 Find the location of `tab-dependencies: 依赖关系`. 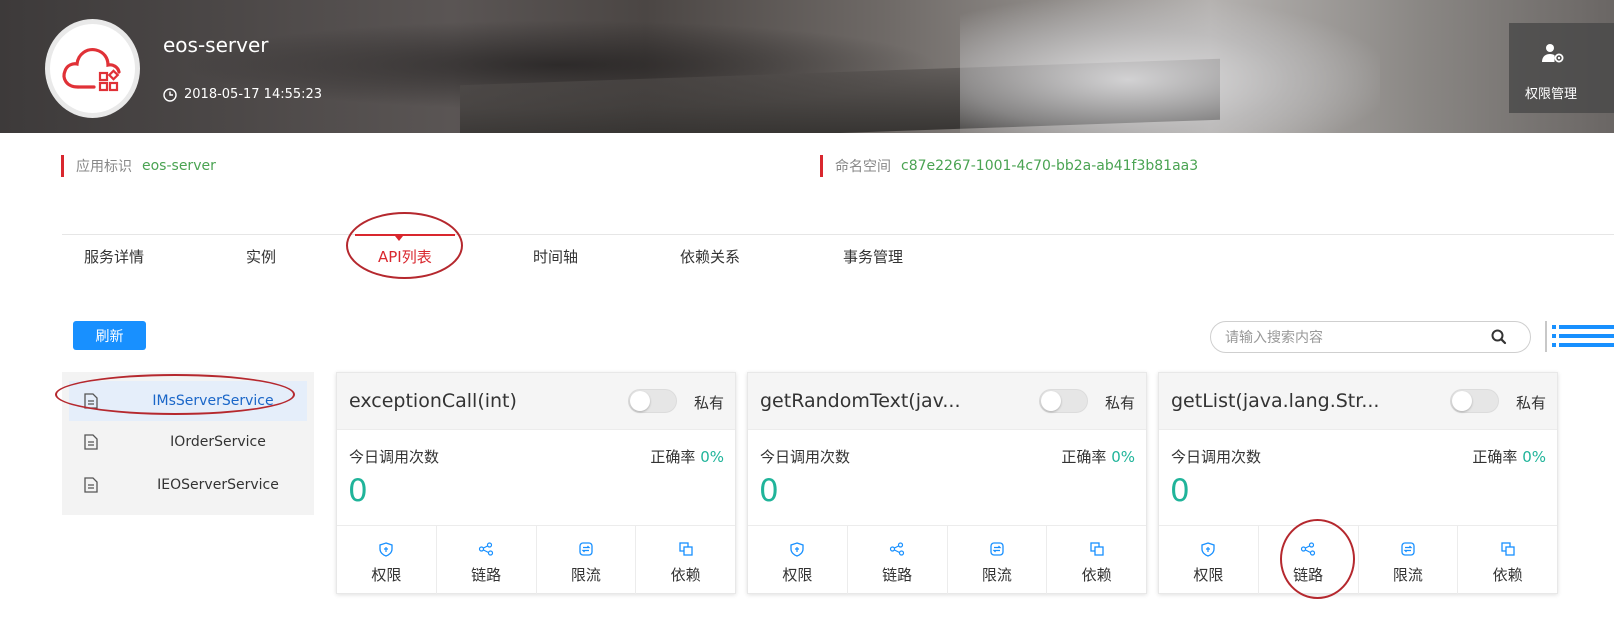

tab-dependencies: 依赖关系 is located at coordinates (710, 256).